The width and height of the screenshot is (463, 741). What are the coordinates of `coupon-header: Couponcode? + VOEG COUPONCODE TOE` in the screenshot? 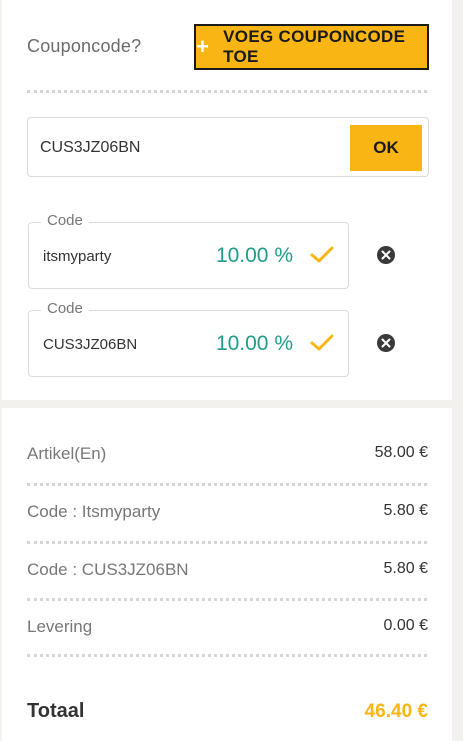 It's located at (228, 47).